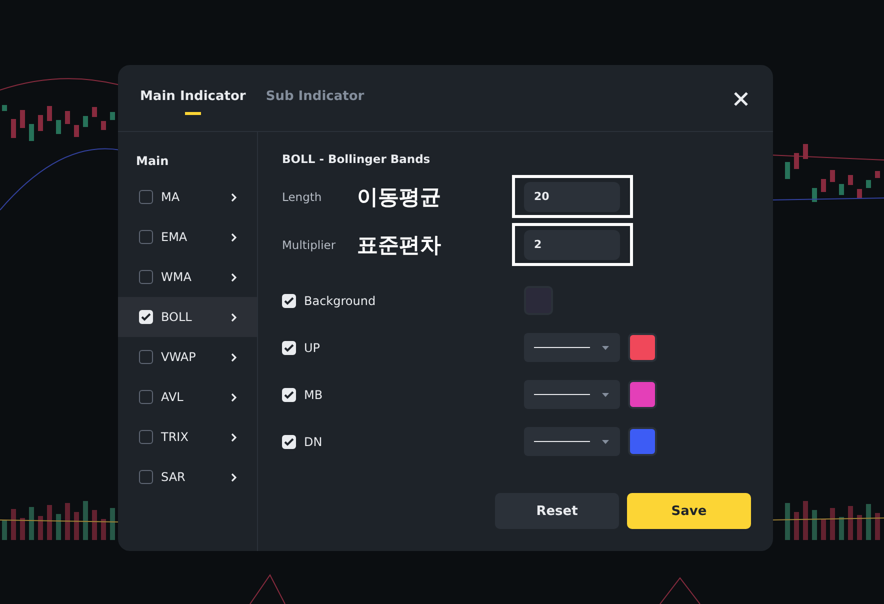  Describe the element at coordinates (173, 477) in the screenshot. I see `indicator-label: SAR` at that location.